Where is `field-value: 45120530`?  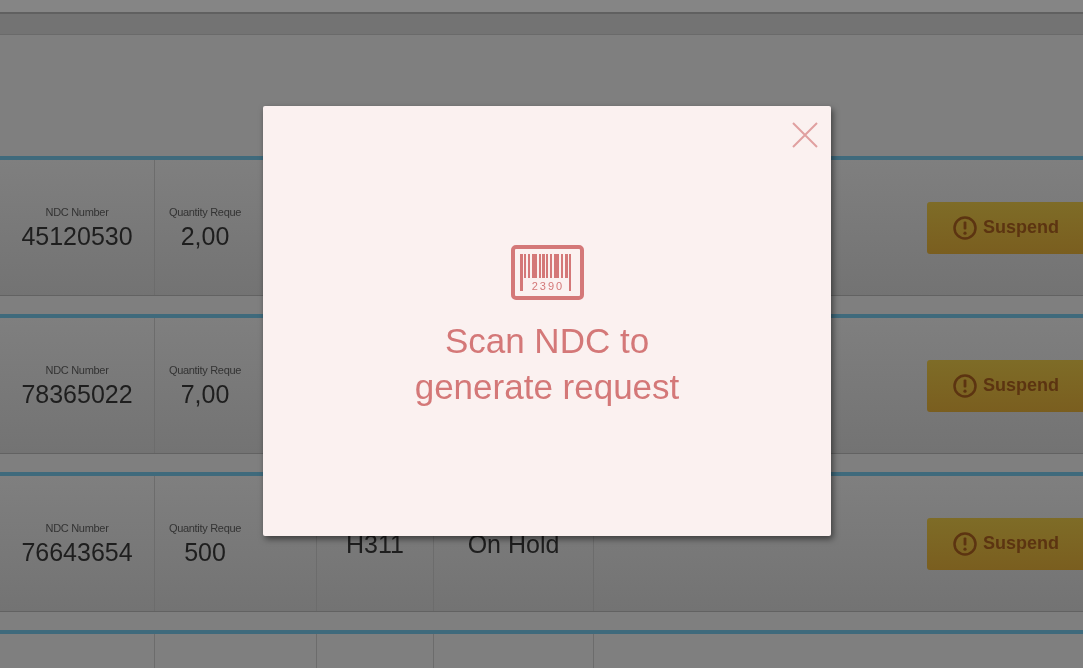 field-value: 45120530 is located at coordinates (77, 236).